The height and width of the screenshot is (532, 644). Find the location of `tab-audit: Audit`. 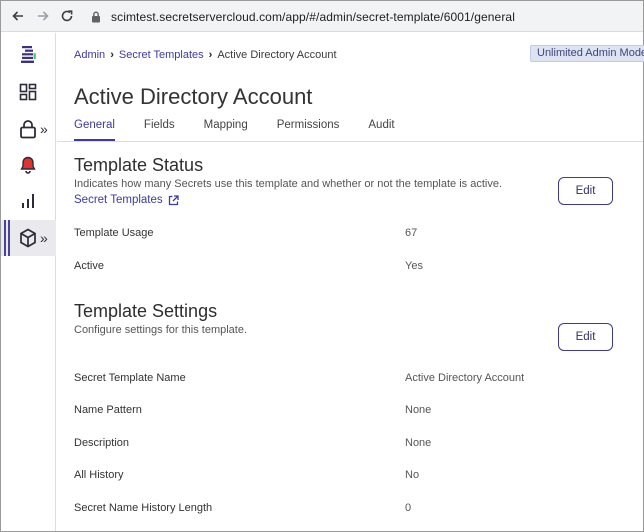

tab-audit: Audit is located at coordinates (381, 130).